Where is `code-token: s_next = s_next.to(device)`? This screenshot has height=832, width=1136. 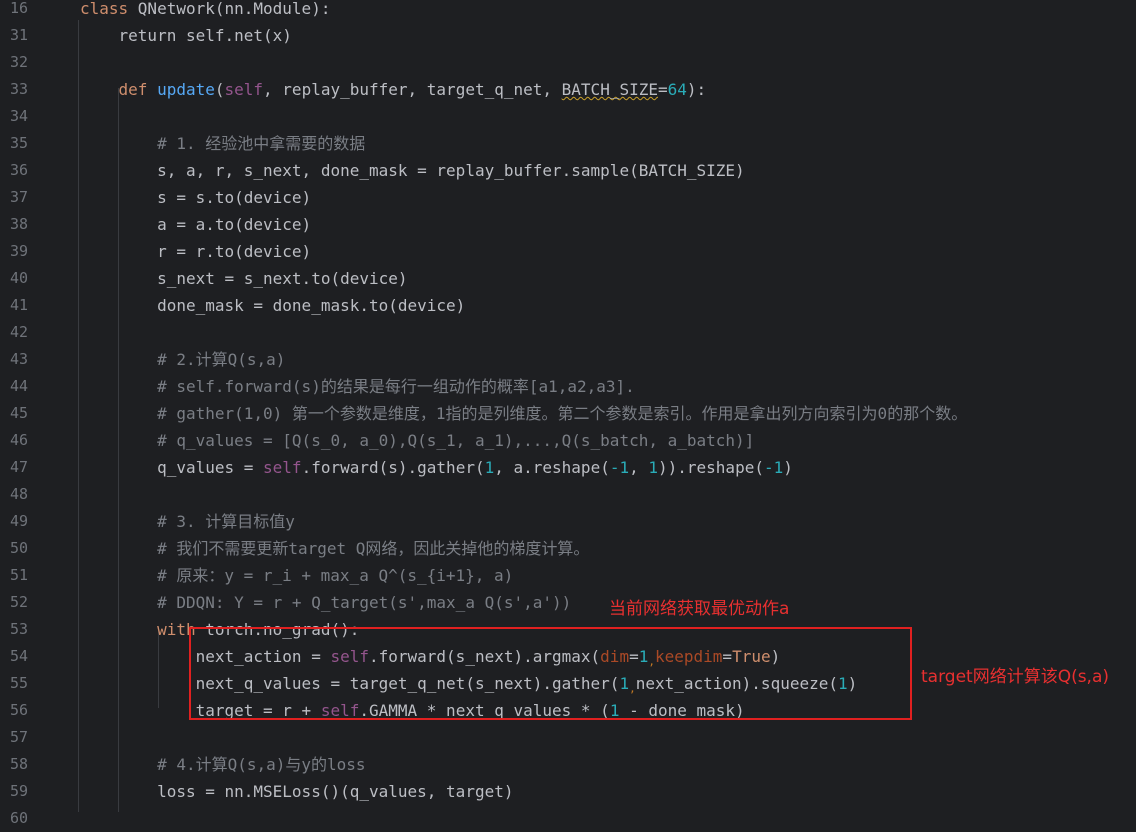
code-token: s_next = s_next.to(device) is located at coordinates (244, 278).